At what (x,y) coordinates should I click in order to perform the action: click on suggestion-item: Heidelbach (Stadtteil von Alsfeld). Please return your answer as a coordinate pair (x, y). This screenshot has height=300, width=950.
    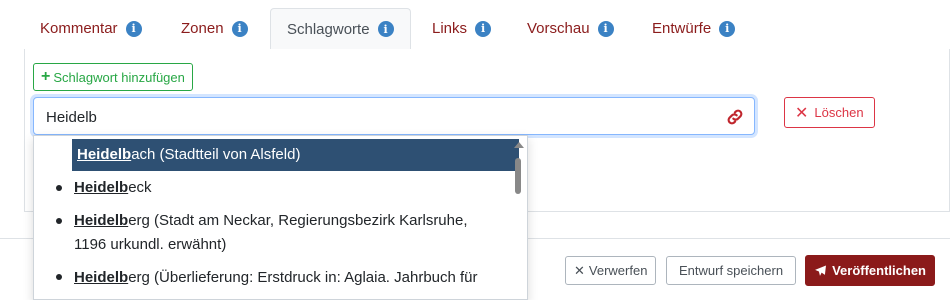
    Looking at the image, I should click on (295, 155).